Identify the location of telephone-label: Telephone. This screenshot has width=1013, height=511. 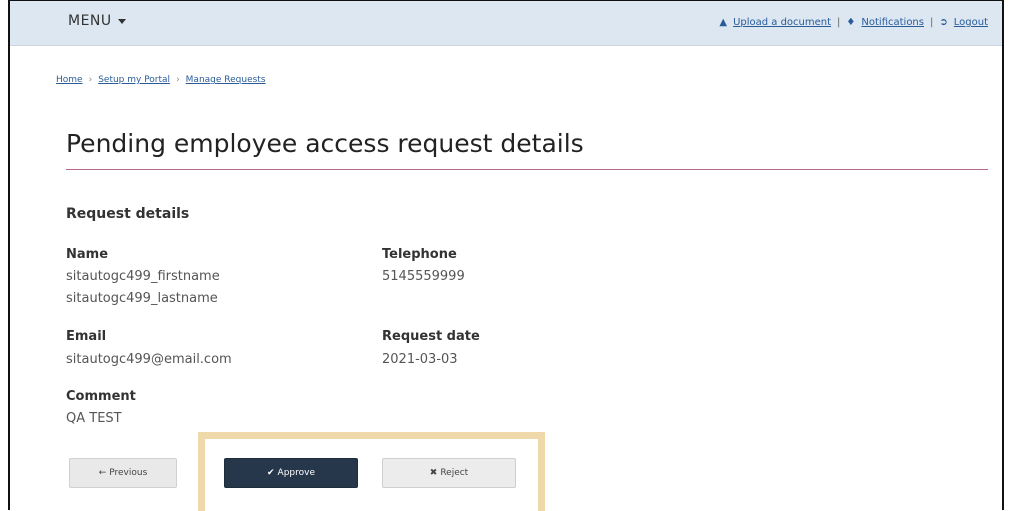
(419, 254).